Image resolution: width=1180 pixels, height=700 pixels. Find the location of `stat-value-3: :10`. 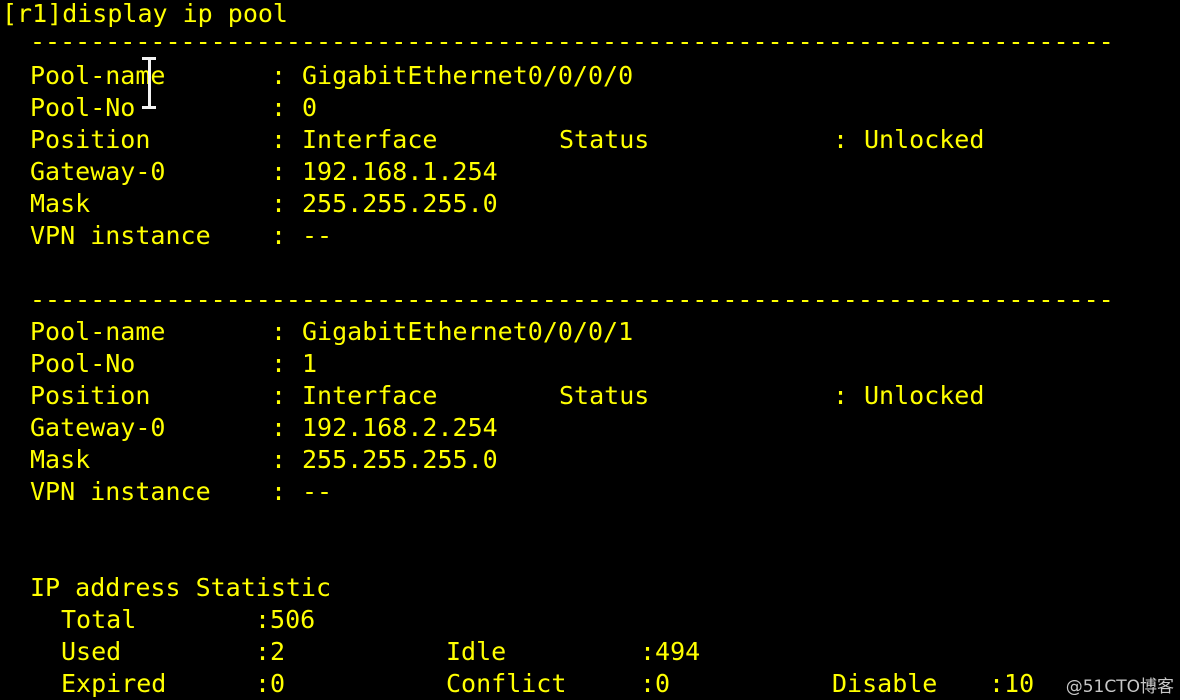

stat-value-3: :10 is located at coordinates (1012, 683).